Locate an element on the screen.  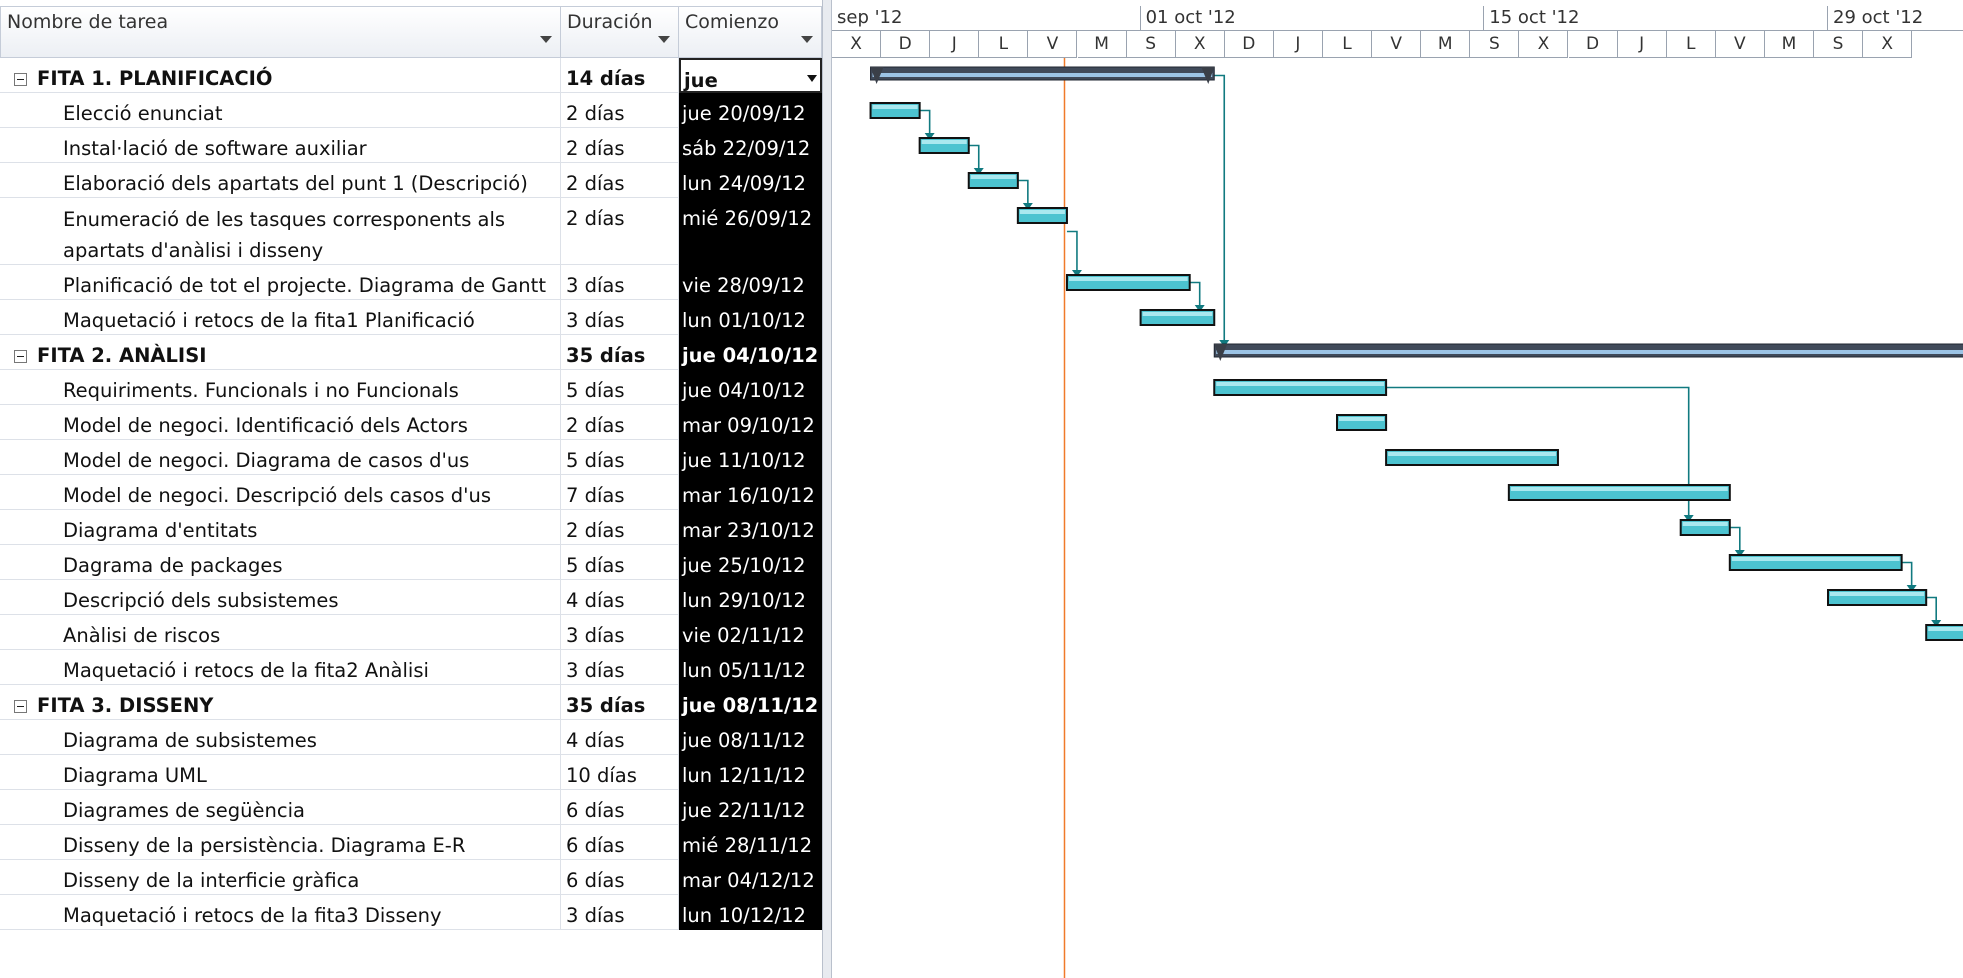
task-name-cell: Diagrama UML is located at coordinates (280, 772).